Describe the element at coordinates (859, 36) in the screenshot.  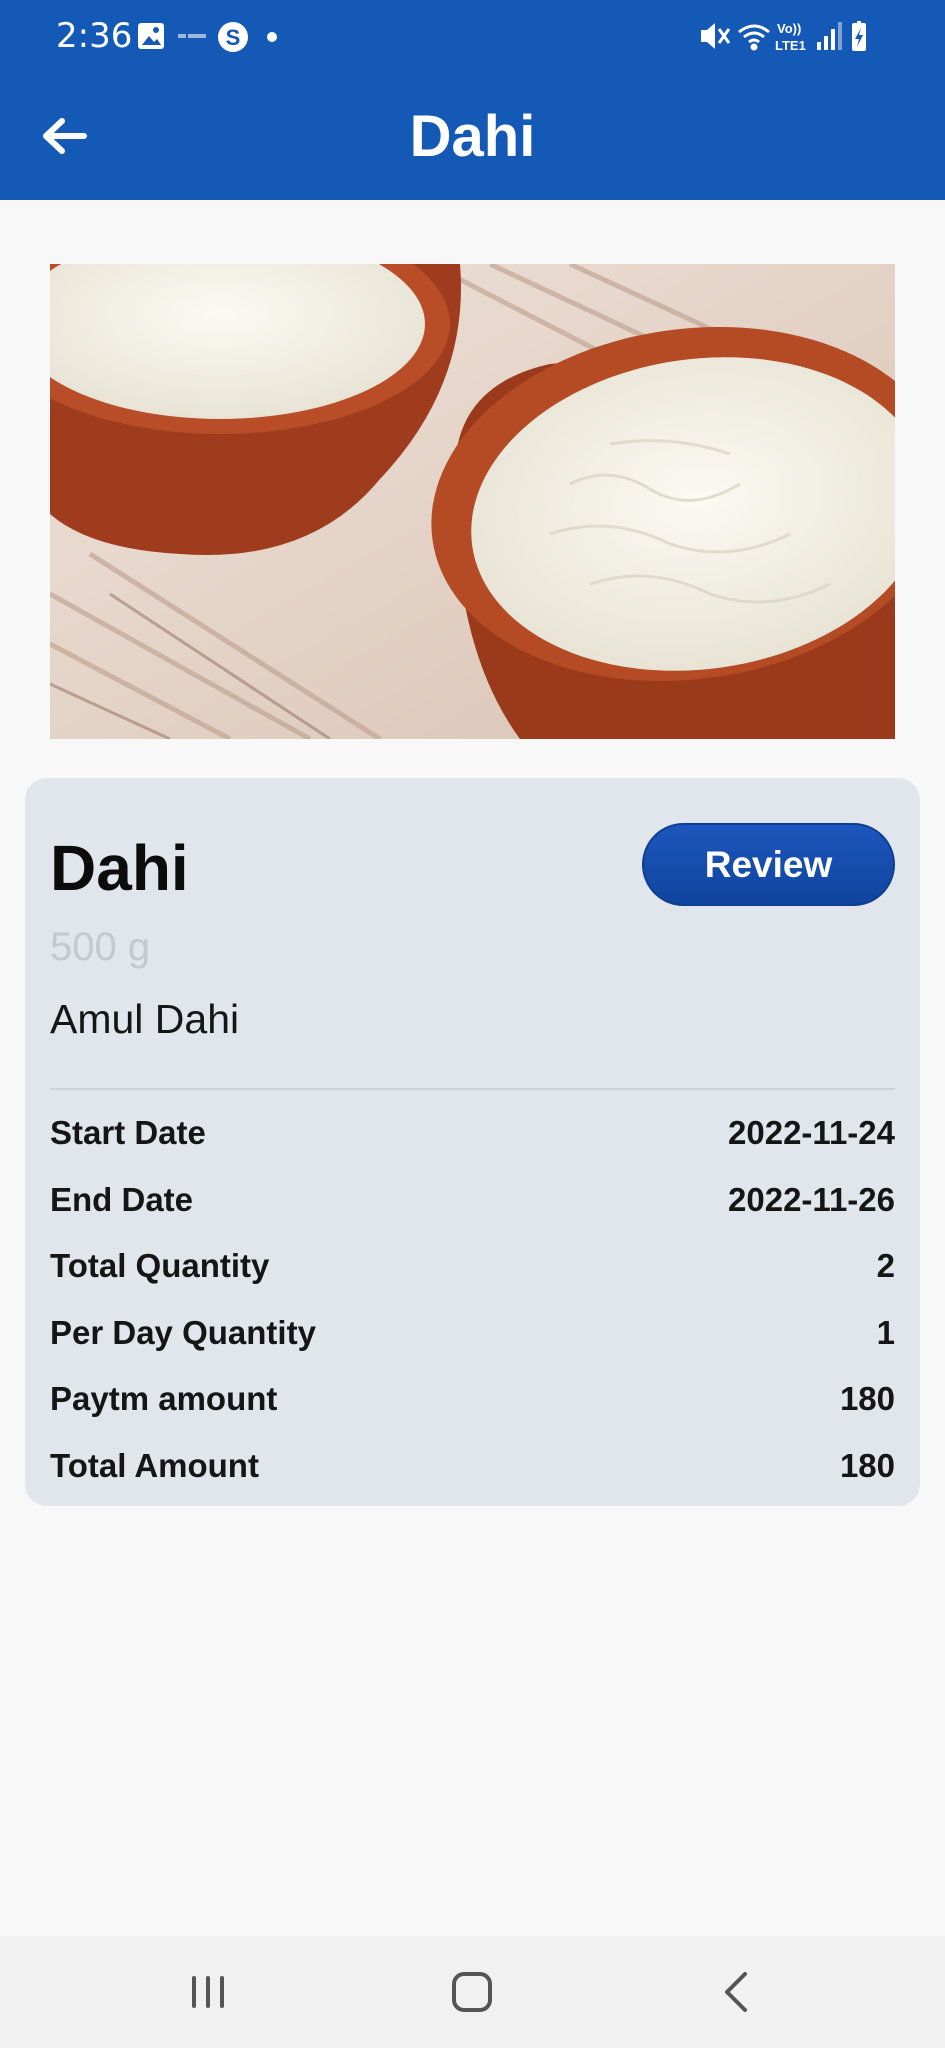
I see `battery-icon` at that location.